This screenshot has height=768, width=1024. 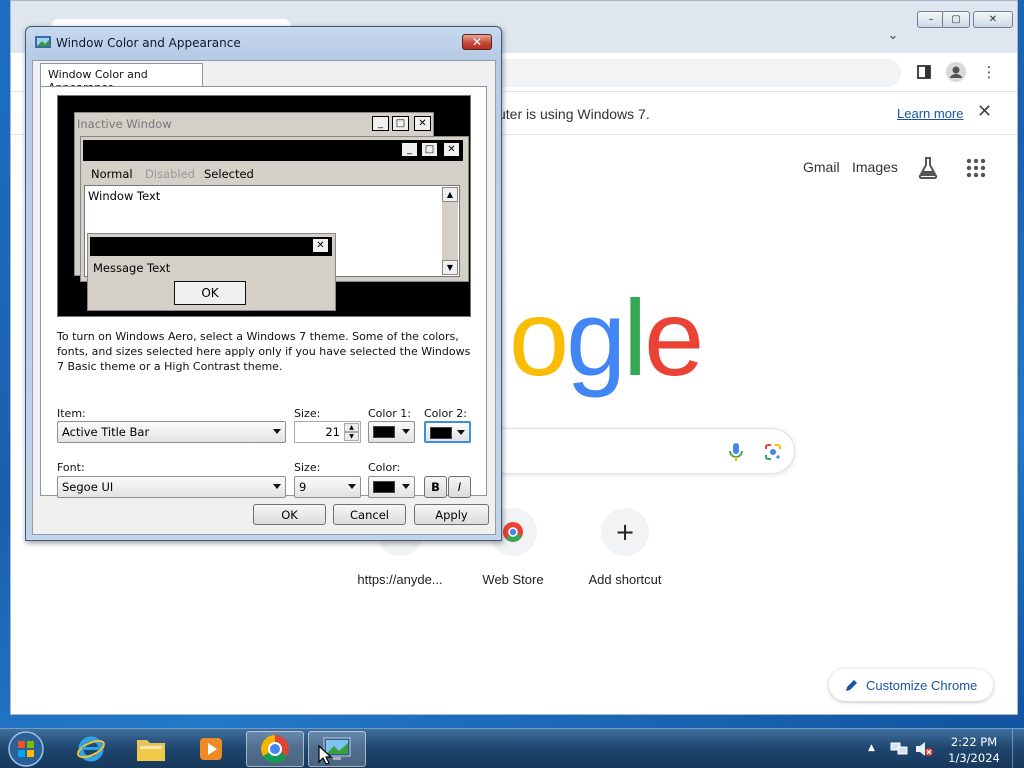 What do you see at coordinates (989, 72) in the screenshot?
I see `menu-kebab-icon: ⋮` at bounding box center [989, 72].